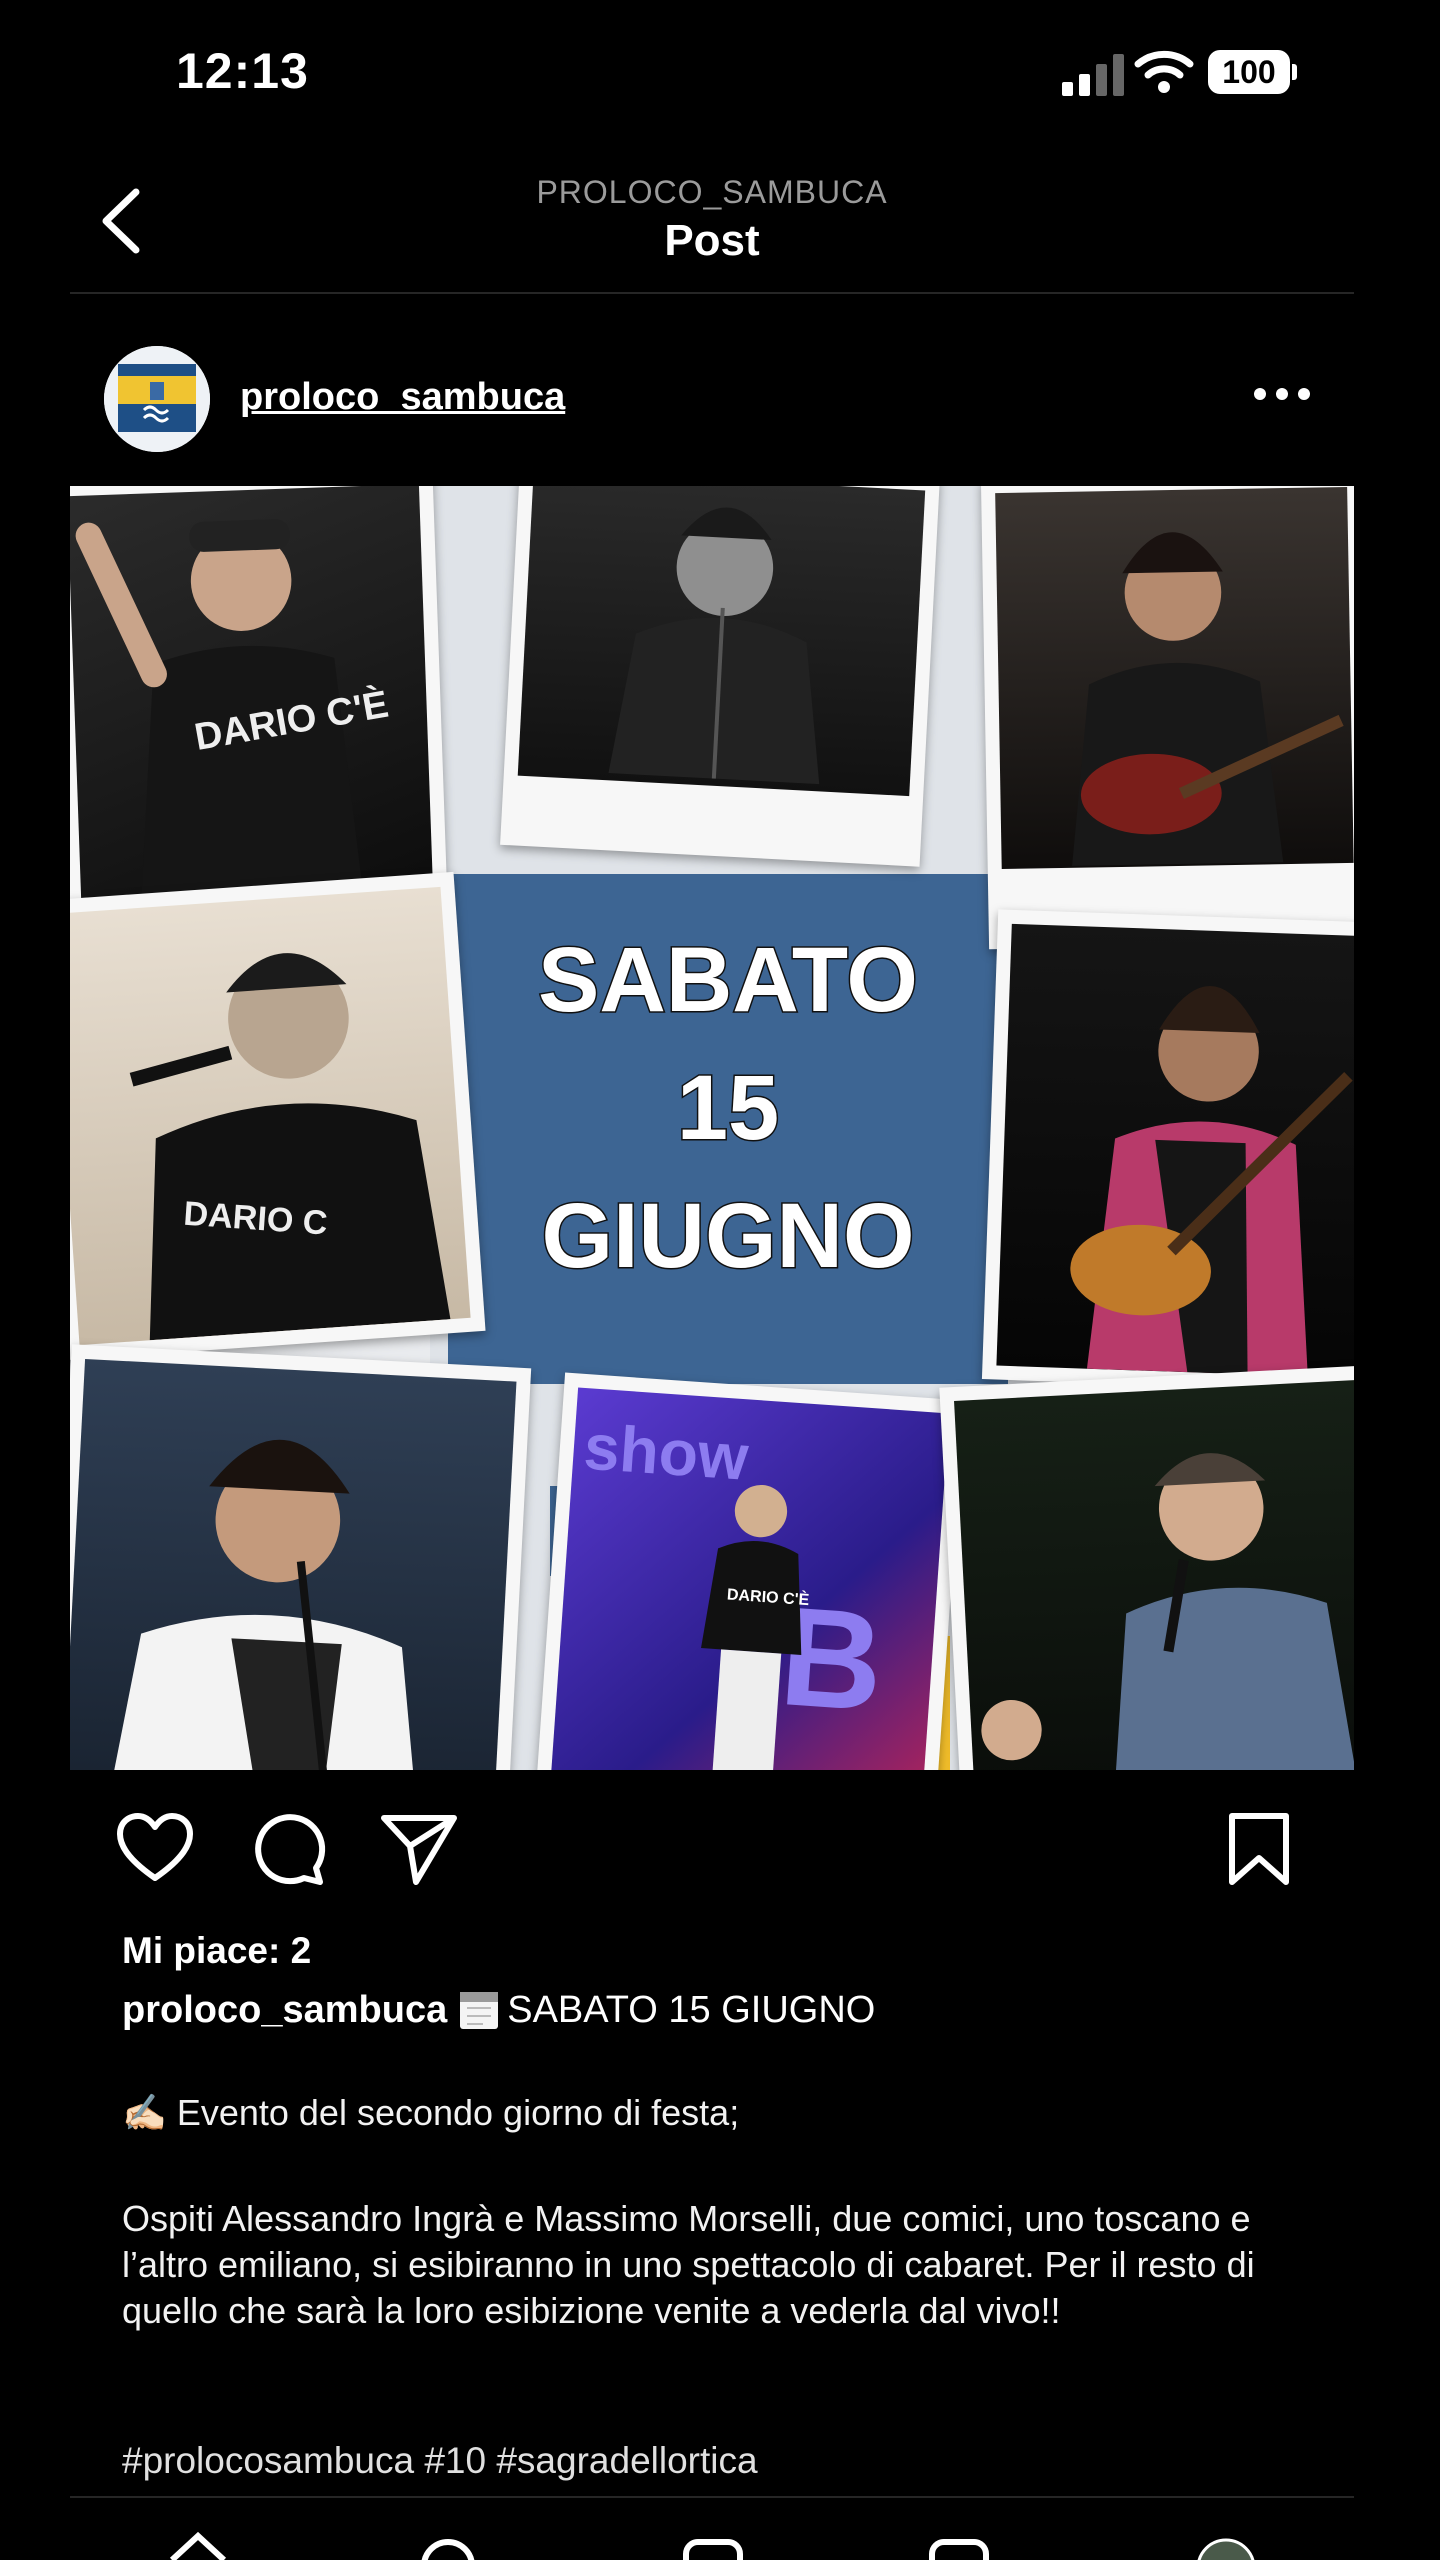 The height and width of the screenshot is (2560, 1440). Describe the element at coordinates (479, 2009) in the screenshot. I see `calendar-icon` at that location.